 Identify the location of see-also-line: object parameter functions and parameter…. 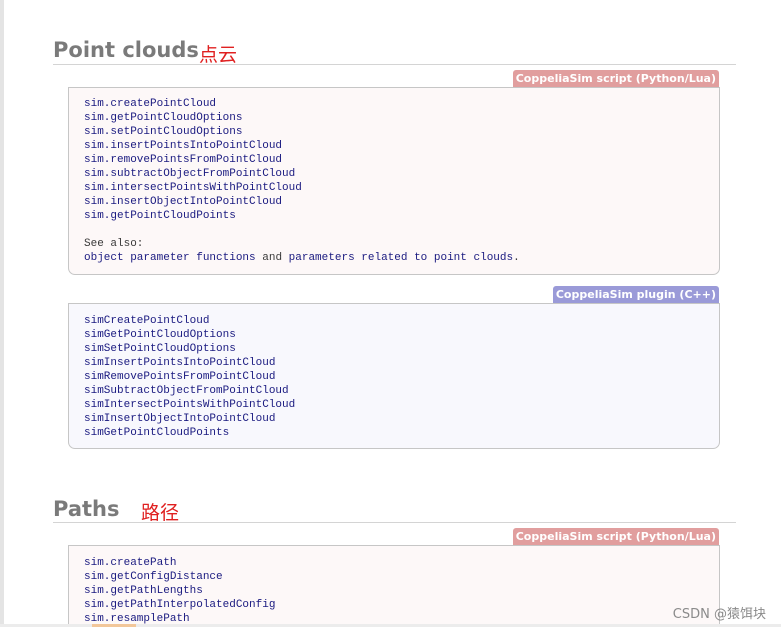
(302, 258).